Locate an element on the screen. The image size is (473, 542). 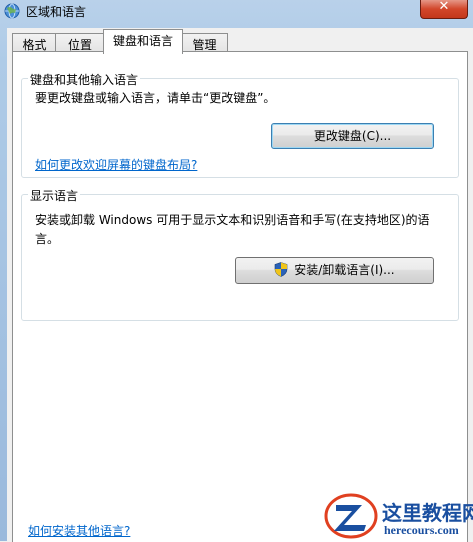
display-language-legend: 显示语言 is located at coordinates (54, 195).